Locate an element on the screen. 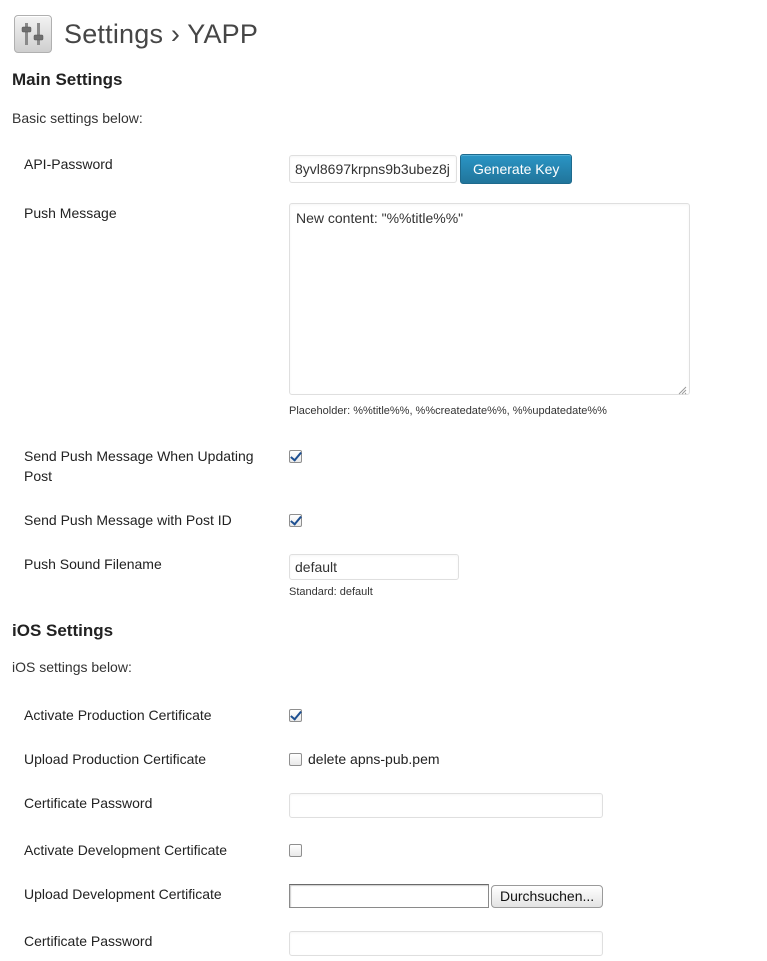 The width and height of the screenshot is (767, 961). send-on-update-checkbox is located at coordinates (295, 456).